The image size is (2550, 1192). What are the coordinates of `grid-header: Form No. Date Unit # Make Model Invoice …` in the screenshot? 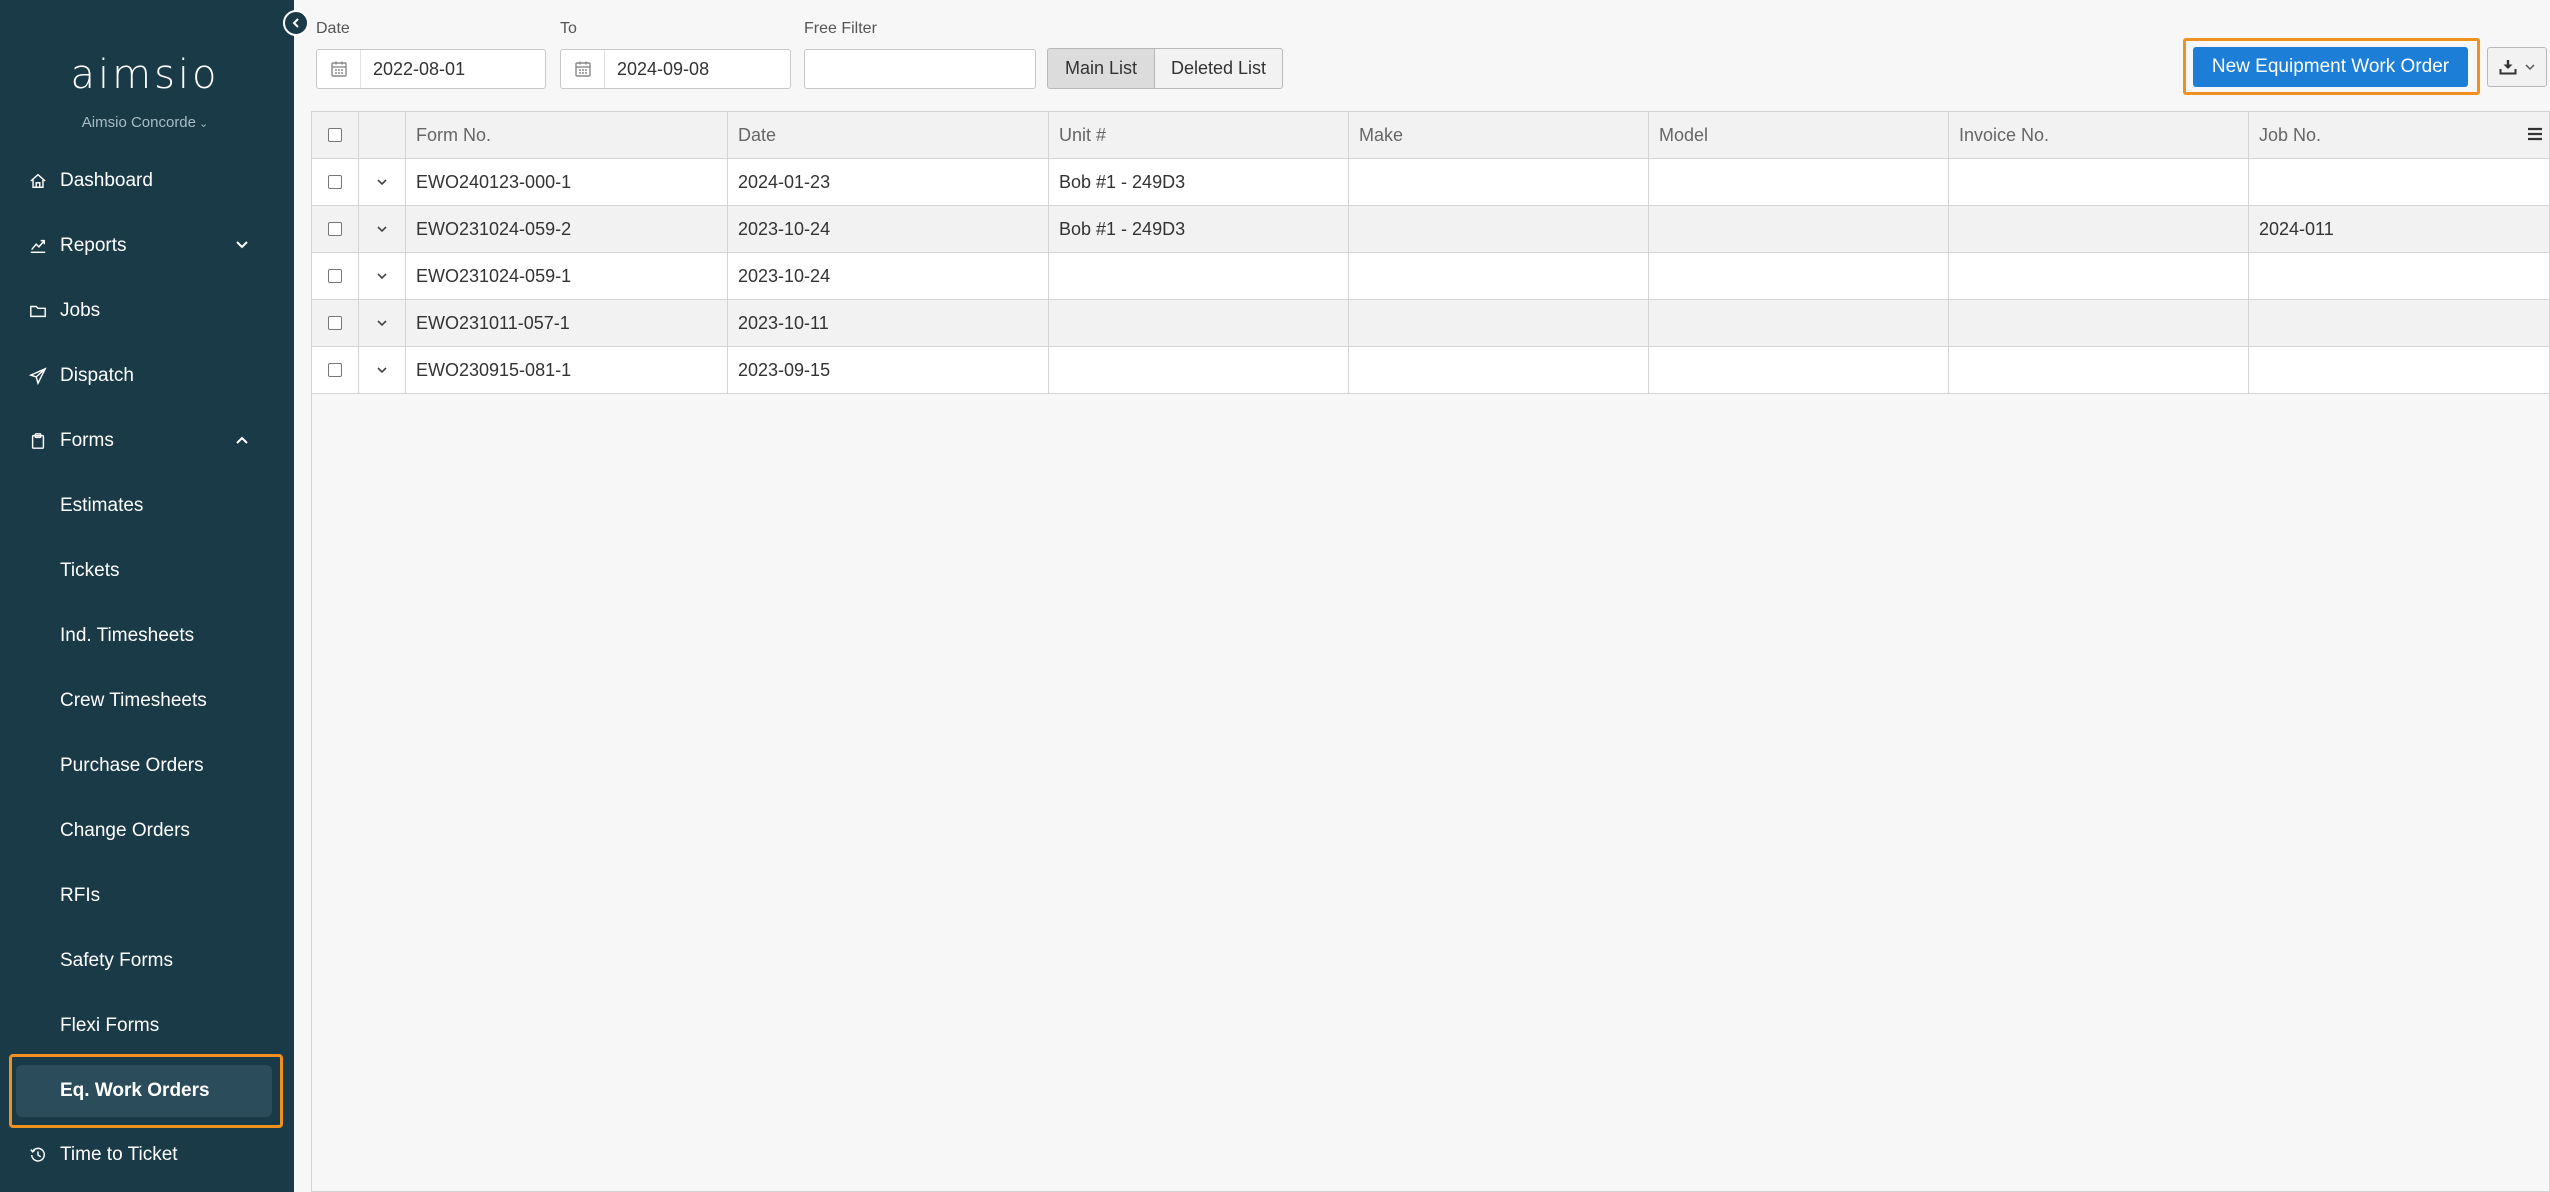 It's located at (1430, 135).